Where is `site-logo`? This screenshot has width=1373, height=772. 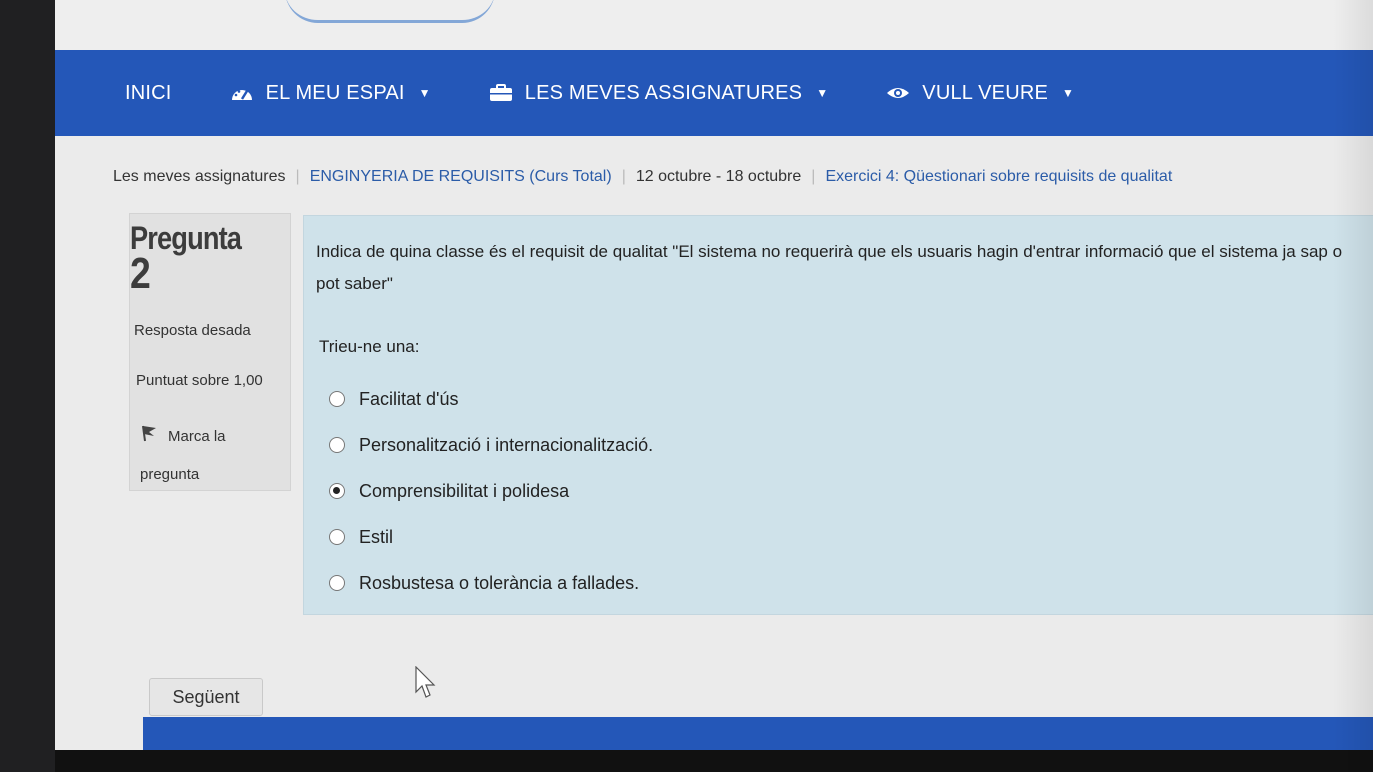 site-logo is located at coordinates (390, 11).